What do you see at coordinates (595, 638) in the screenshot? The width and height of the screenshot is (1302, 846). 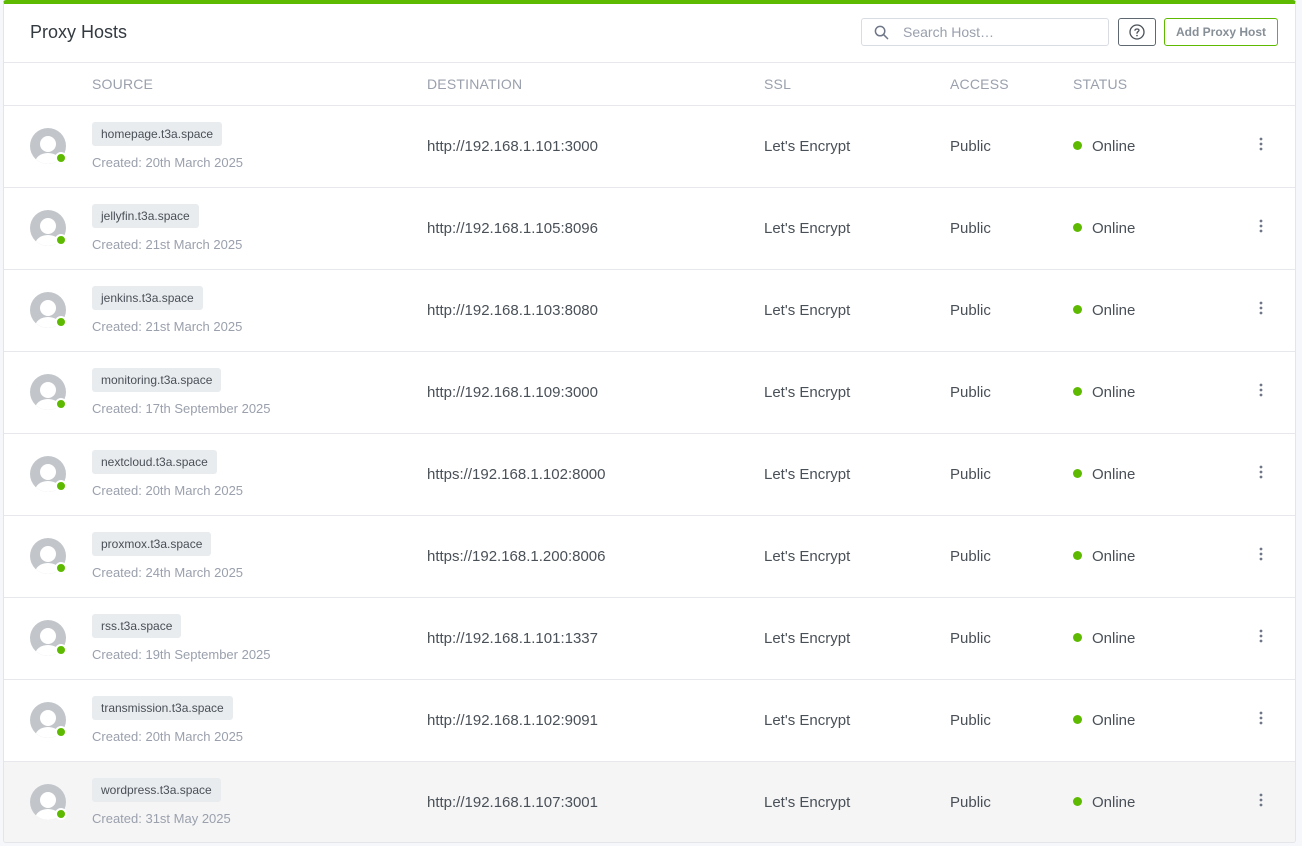 I see `destination-cell: http://192.168.1.101:1337` at bounding box center [595, 638].